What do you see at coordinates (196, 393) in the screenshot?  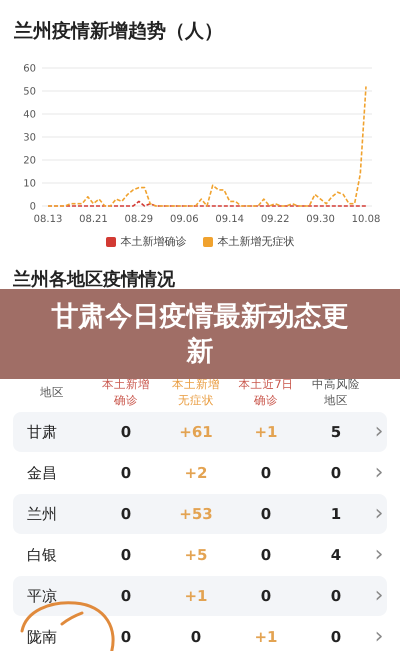 I see `column-header: 本土新增无症状` at bounding box center [196, 393].